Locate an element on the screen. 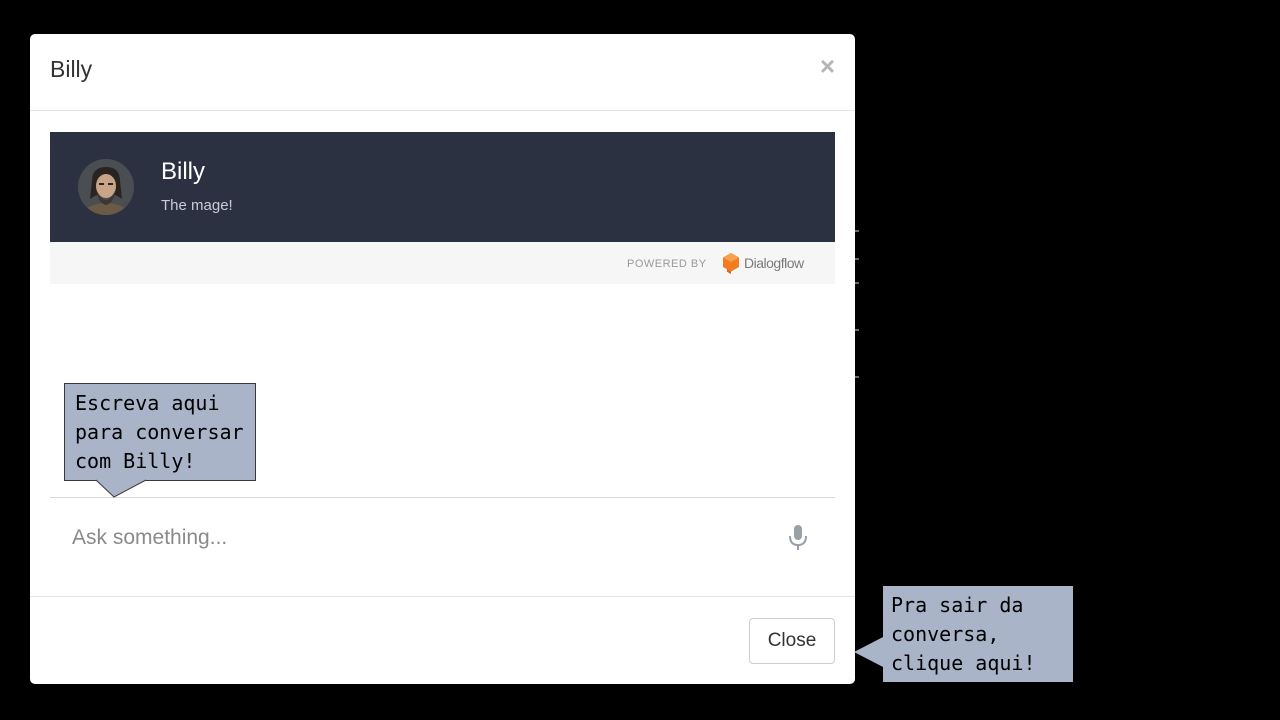 The image size is (1280, 720). exit-hint-callout: Pra sair da conversa, clique aqui! is located at coordinates (978, 634).